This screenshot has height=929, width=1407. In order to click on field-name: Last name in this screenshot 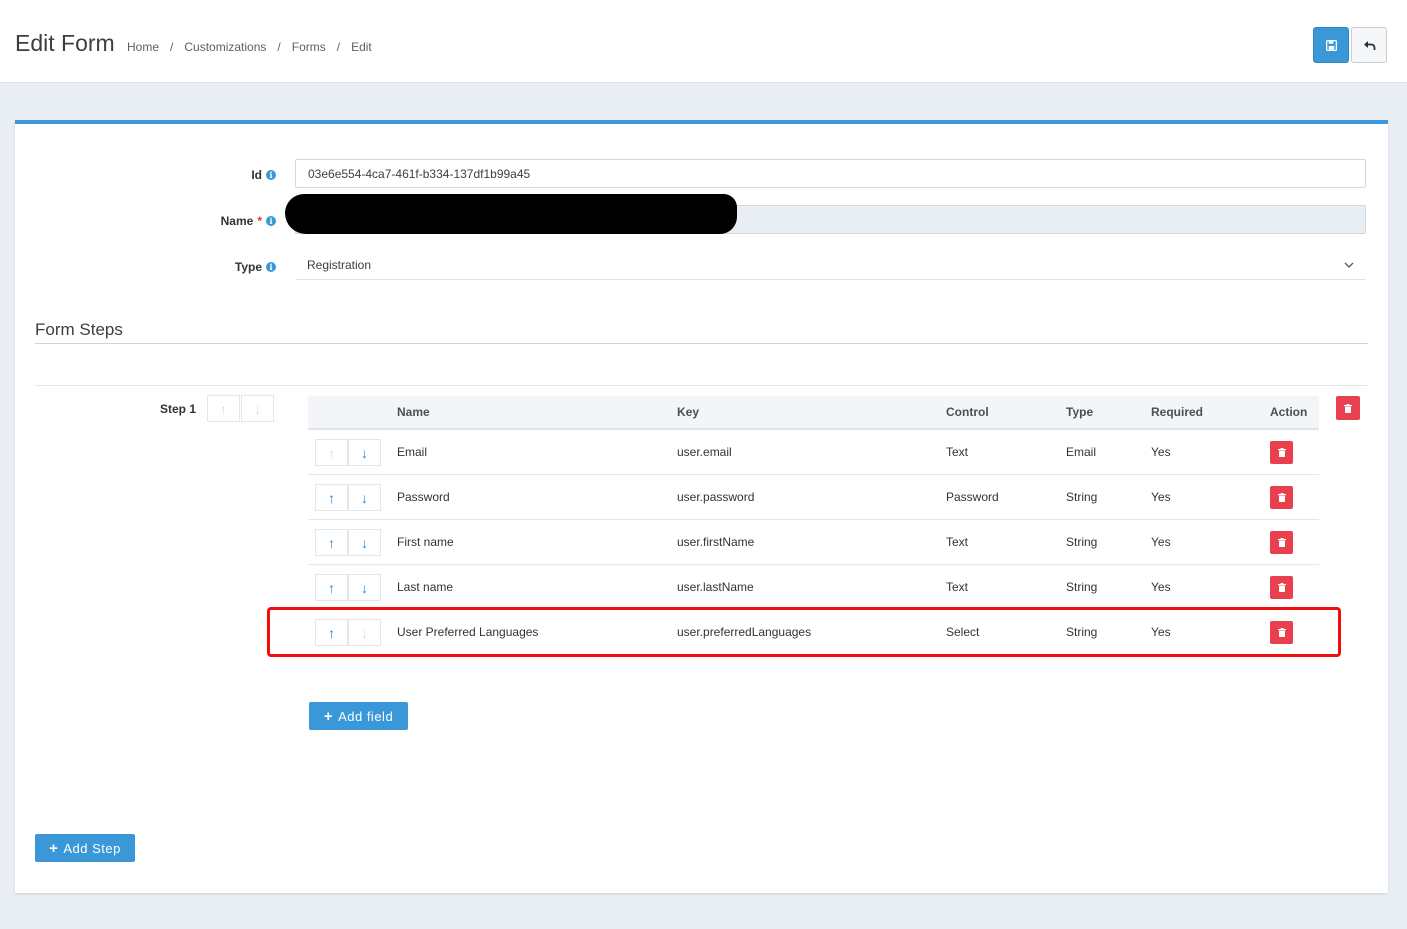, I will do `click(425, 587)`.